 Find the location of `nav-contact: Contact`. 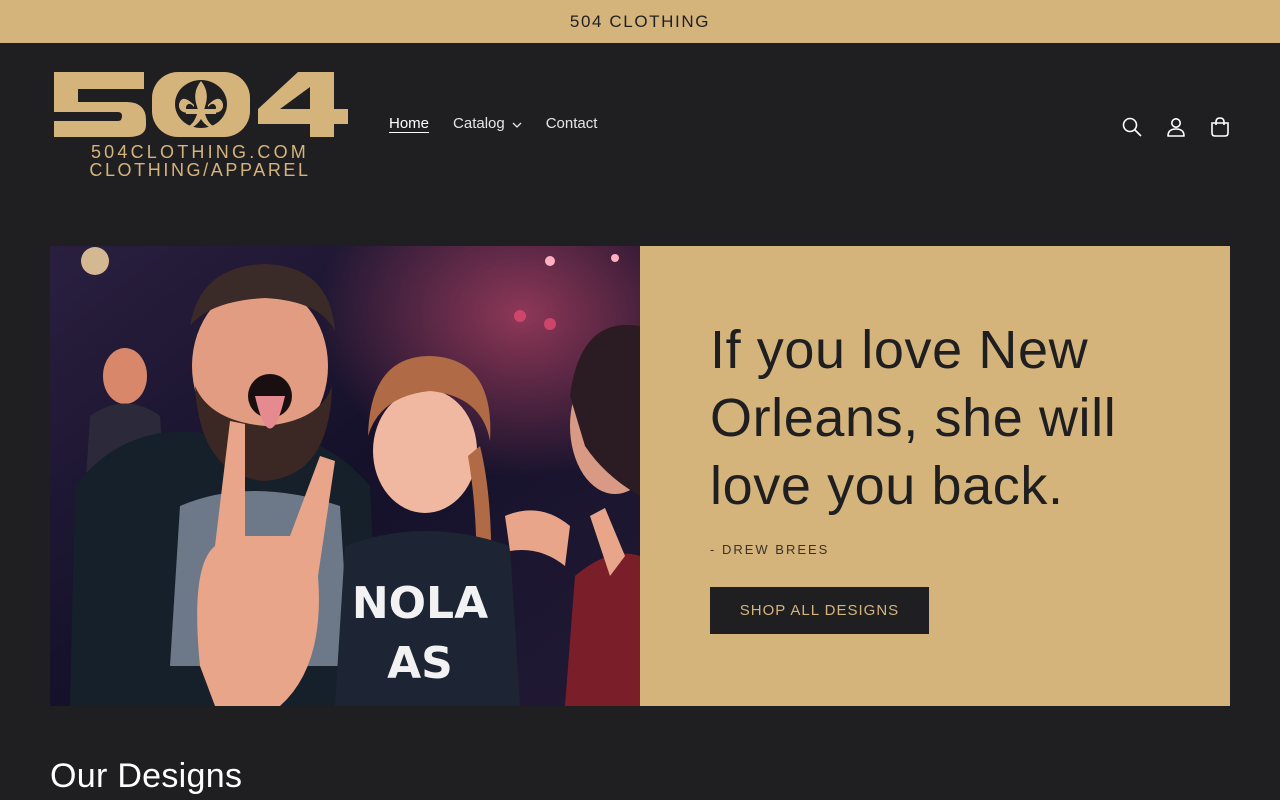

nav-contact: Contact is located at coordinates (572, 123).